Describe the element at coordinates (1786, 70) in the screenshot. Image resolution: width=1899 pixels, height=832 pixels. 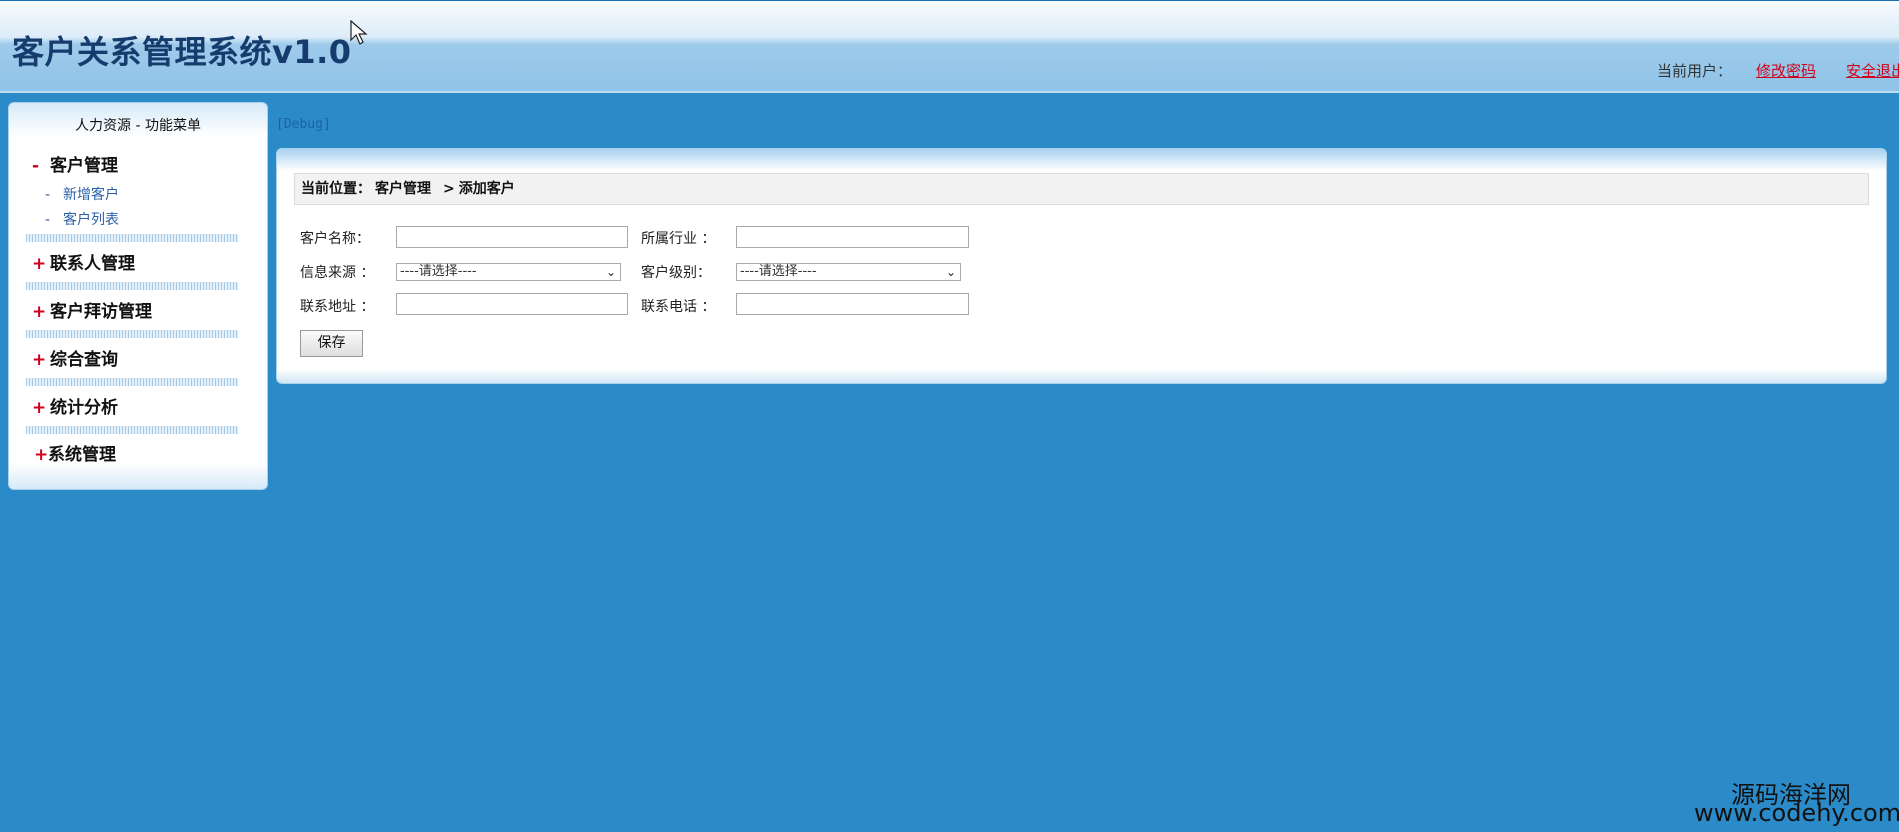
I see `change-password-link: 修改密码` at that location.